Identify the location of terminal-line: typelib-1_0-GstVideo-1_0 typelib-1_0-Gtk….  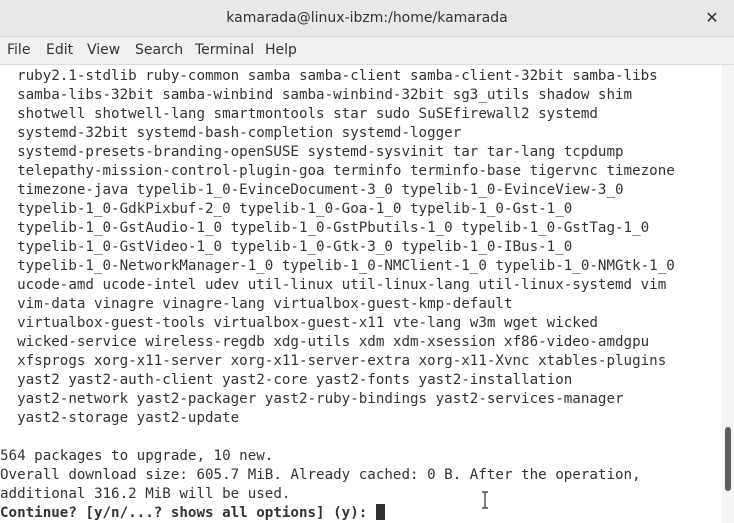
(286, 247).